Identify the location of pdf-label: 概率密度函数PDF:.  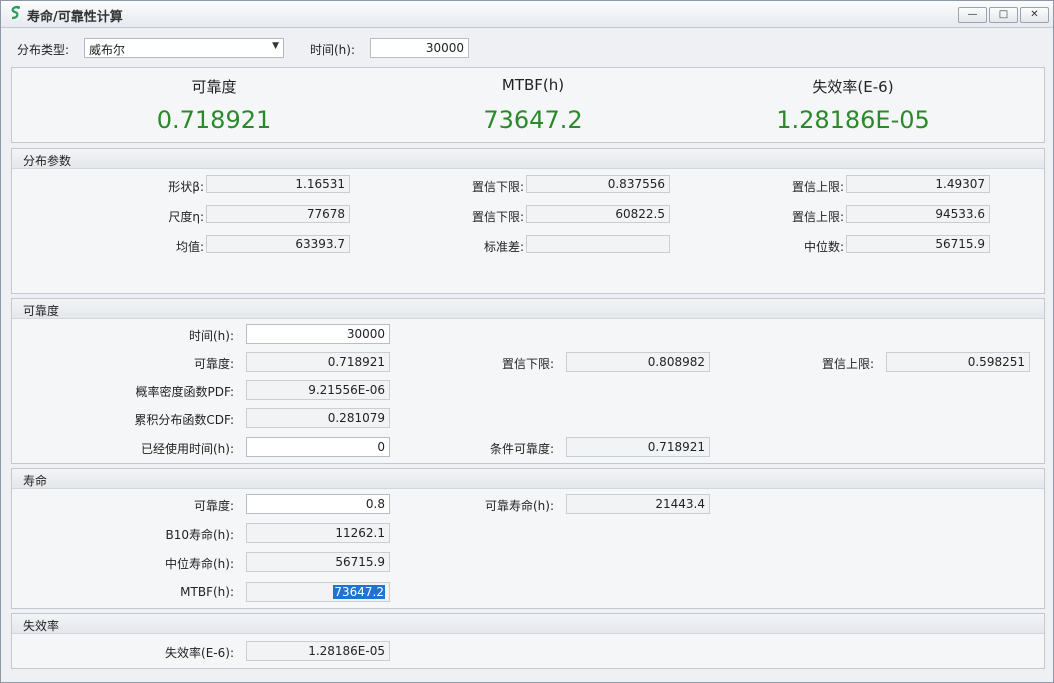
(185, 392).